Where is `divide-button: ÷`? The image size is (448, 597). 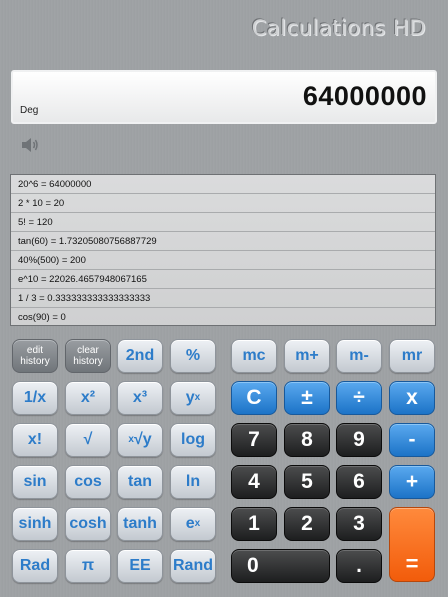
divide-button: ÷ is located at coordinates (359, 398).